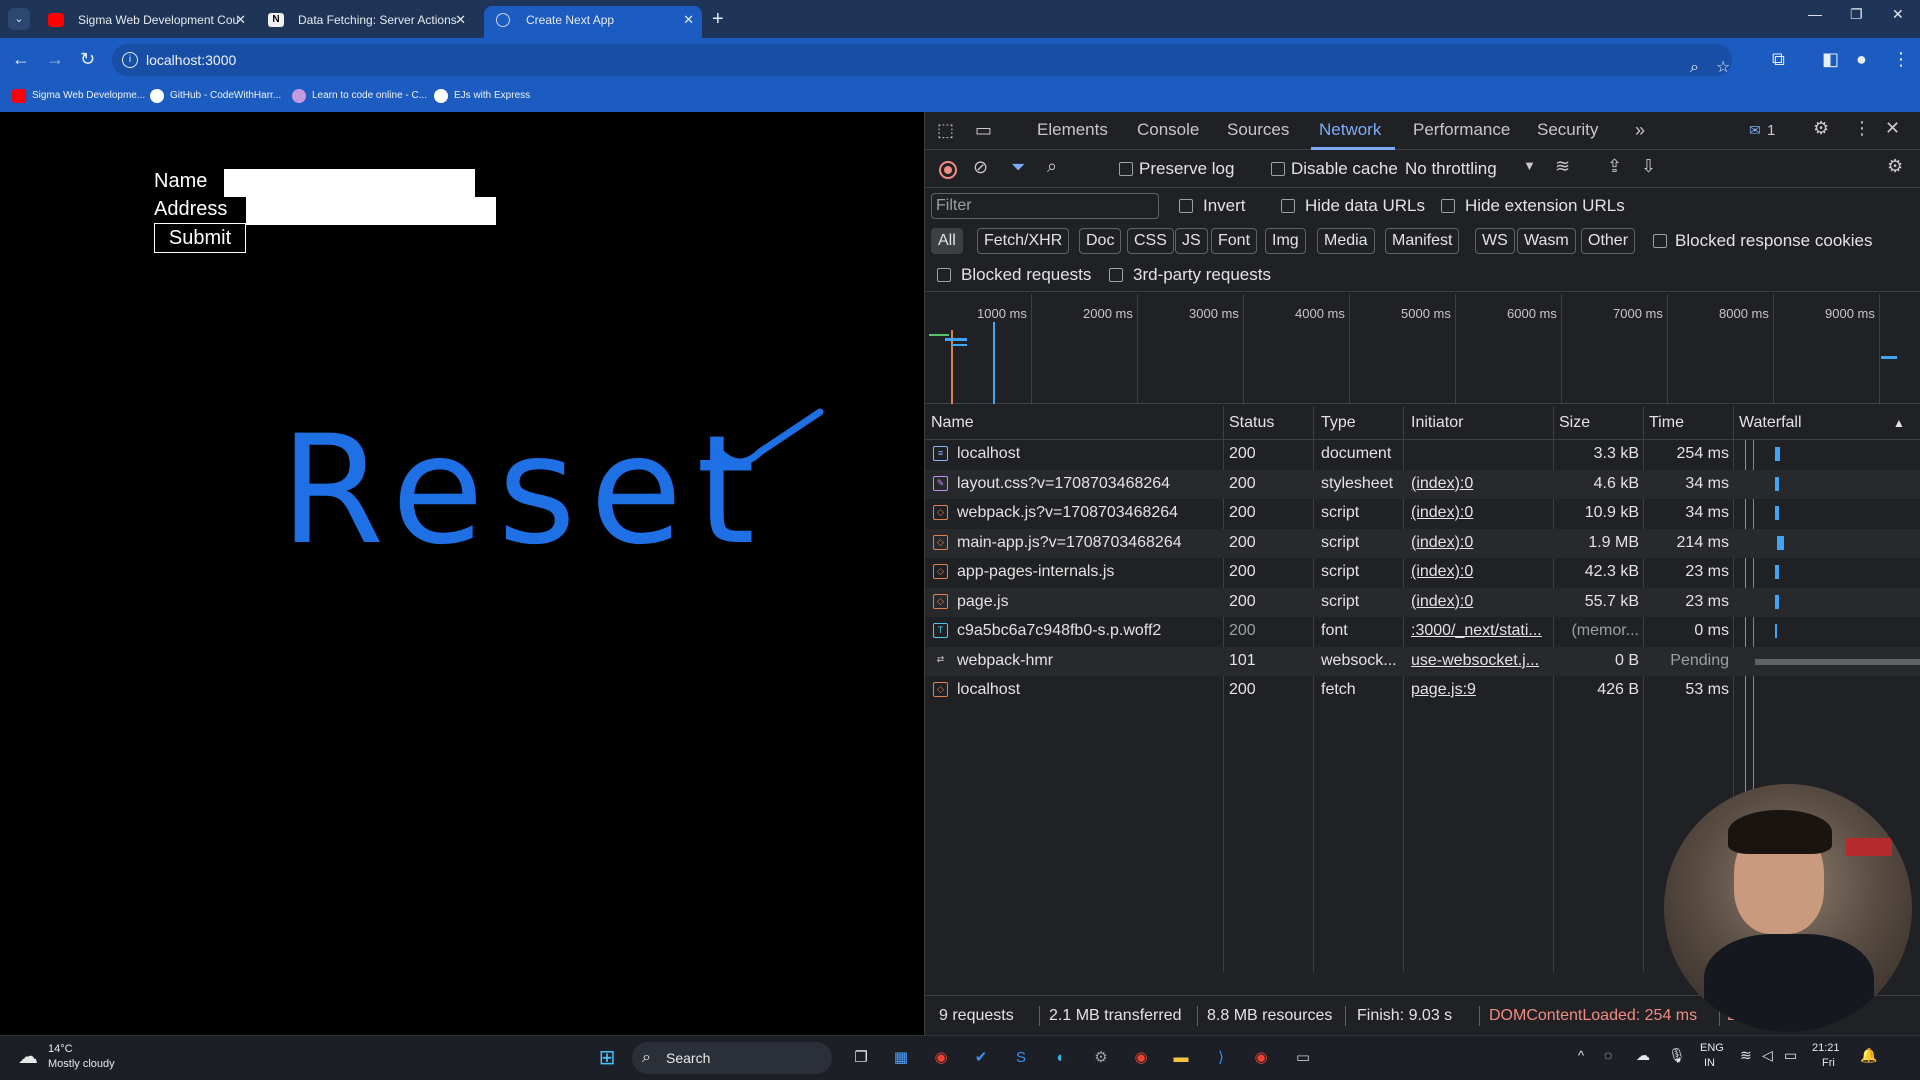 Image resolution: width=1920 pixels, height=1080 pixels. I want to click on column-header-type: Type, so click(1338, 423).